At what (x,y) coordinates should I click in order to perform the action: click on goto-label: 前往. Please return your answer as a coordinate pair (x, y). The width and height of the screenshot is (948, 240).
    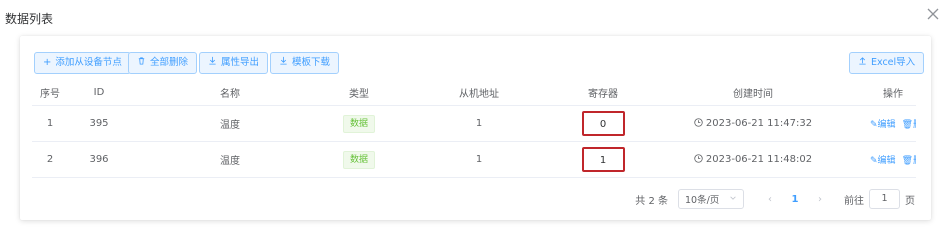
    Looking at the image, I should click on (854, 201).